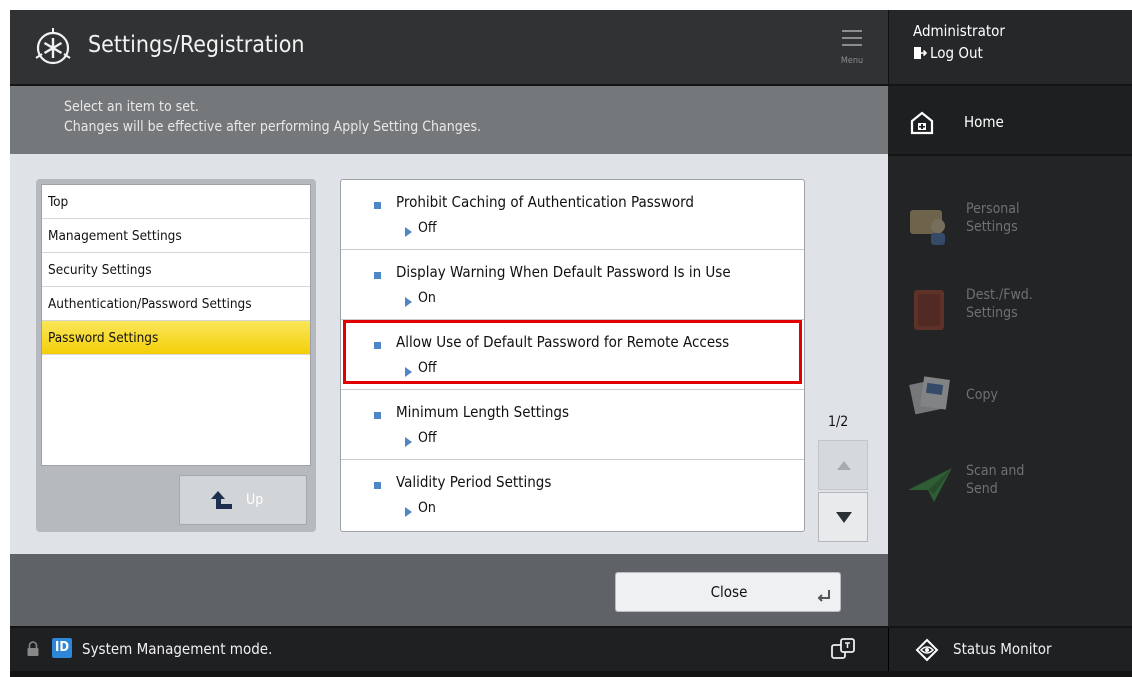  I want to click on copy-label: Copy, so click(982, 395).